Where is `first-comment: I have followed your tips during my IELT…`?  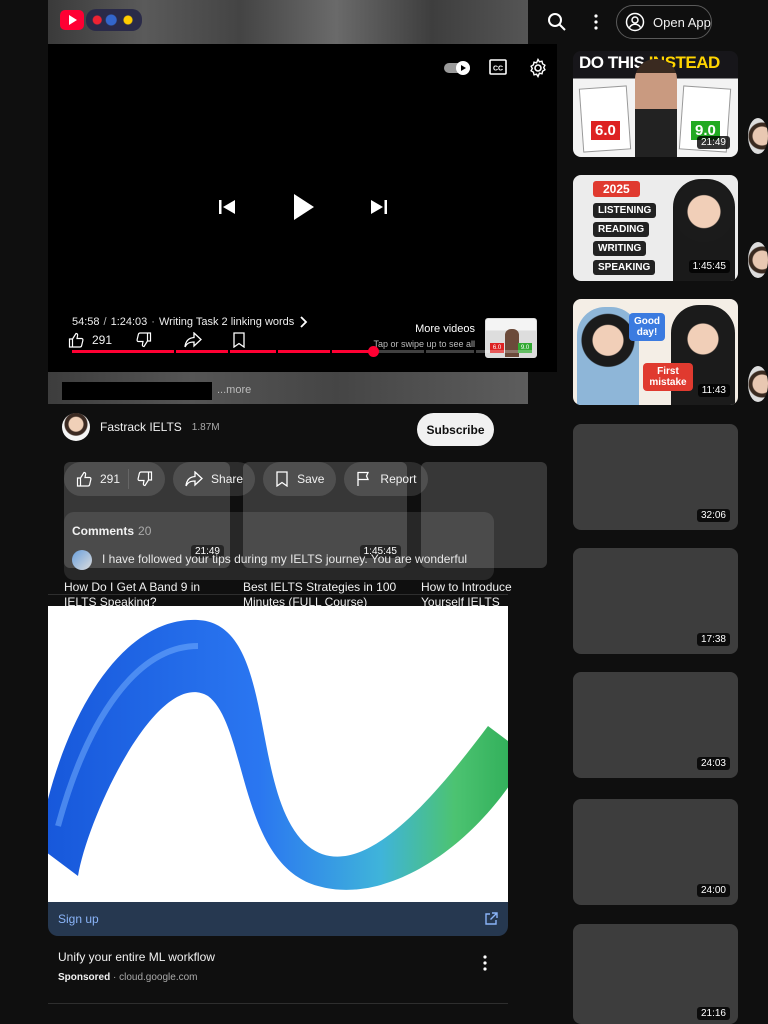
first-comment: I have followed your tips during my IELT… is located at coordinates (285, 559).